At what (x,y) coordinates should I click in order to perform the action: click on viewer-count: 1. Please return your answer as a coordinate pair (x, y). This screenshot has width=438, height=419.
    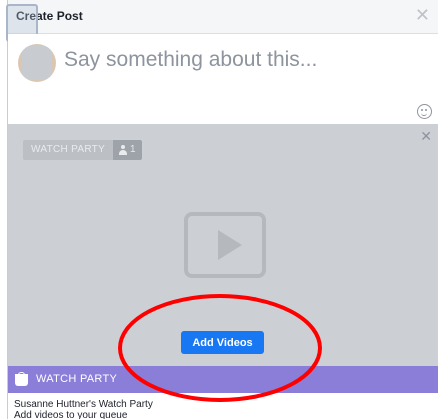
    Looking at the image, I should click on (127, 150).